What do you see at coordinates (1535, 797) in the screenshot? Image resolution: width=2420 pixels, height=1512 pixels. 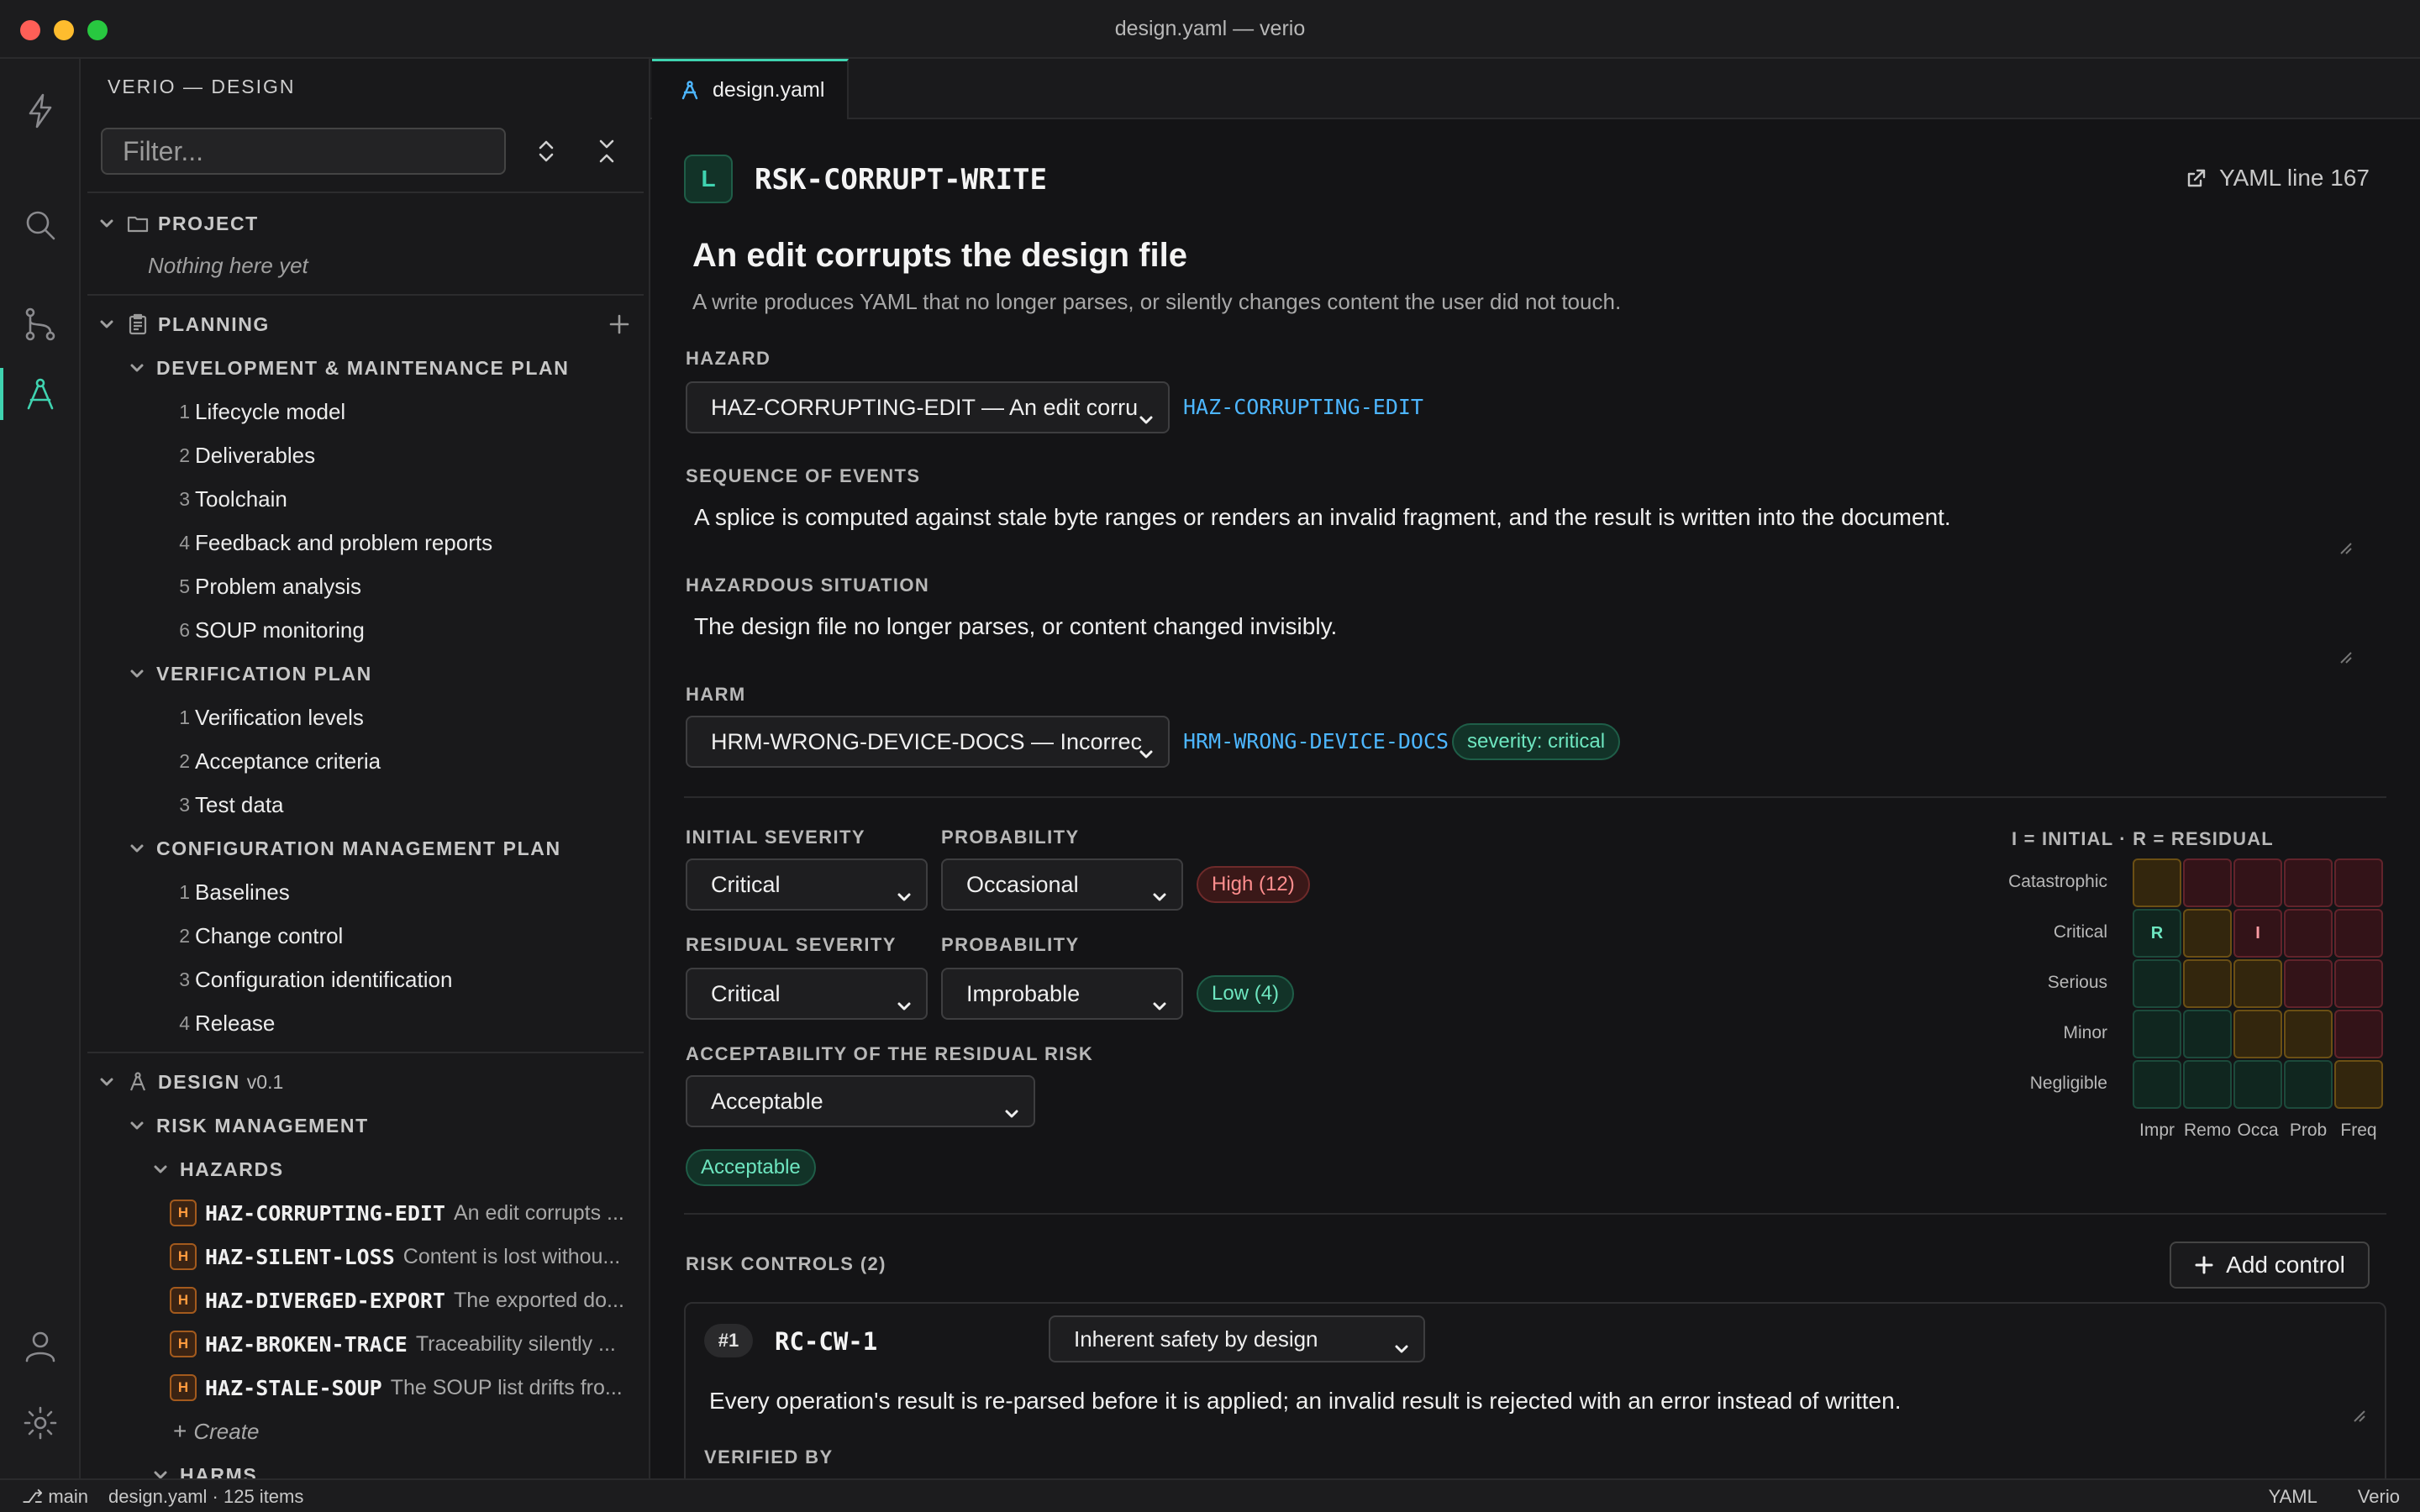 I see `section-divider` at bounding box center [1535, 797].